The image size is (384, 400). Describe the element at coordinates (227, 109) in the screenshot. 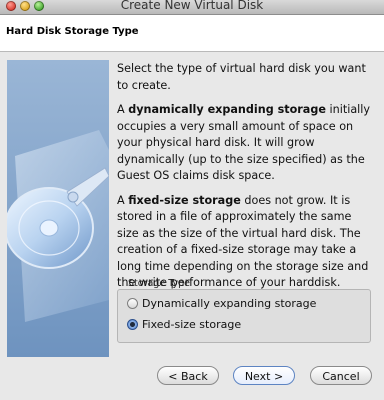

I see `dynamic-term: dynamically expanding storage` at that location.